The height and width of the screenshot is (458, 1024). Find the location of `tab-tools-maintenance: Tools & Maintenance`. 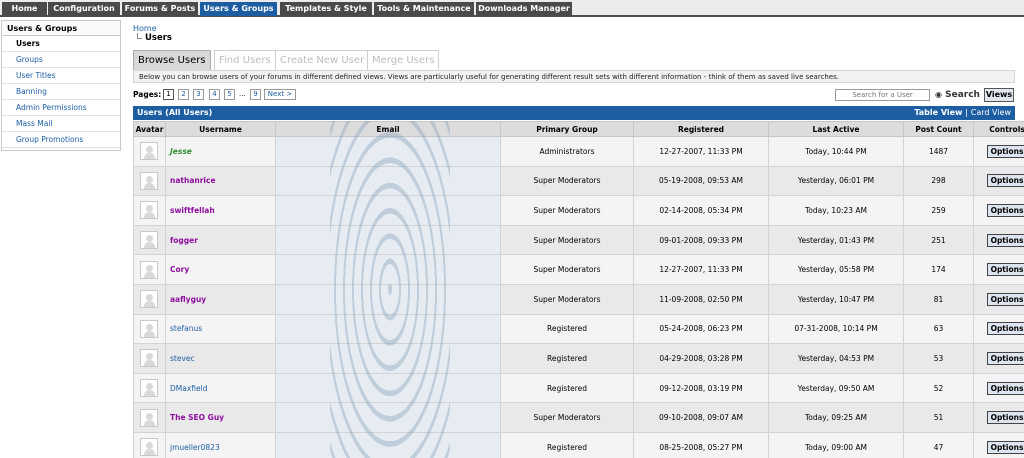

tab-tools-maintenance: Tools & Maintenance is located at coordinates (424, 9).